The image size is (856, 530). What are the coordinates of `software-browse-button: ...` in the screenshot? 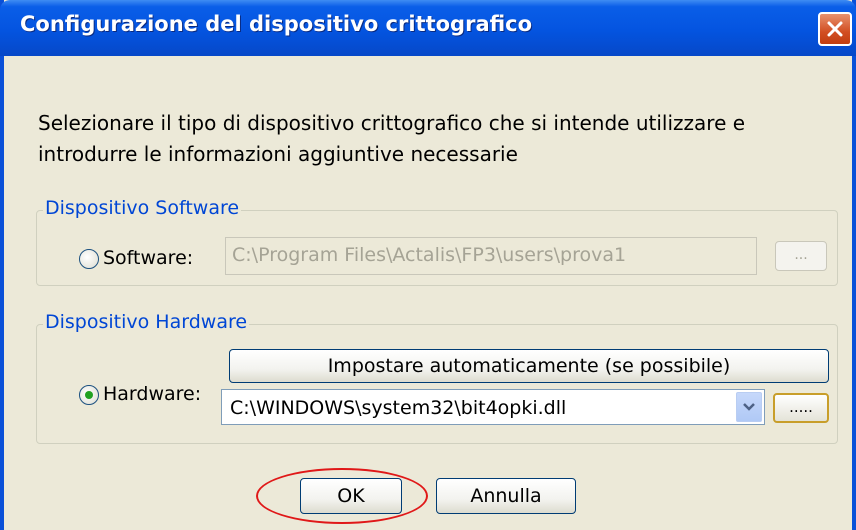 It's located at (801, 256).